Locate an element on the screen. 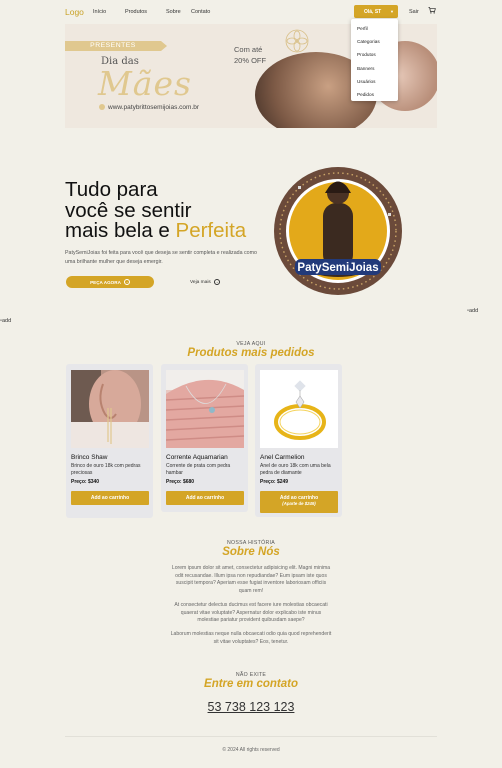 The height and width of the screenshot is (768, 502). product-price: Preço: $340 is located at coordinates (85, 482).